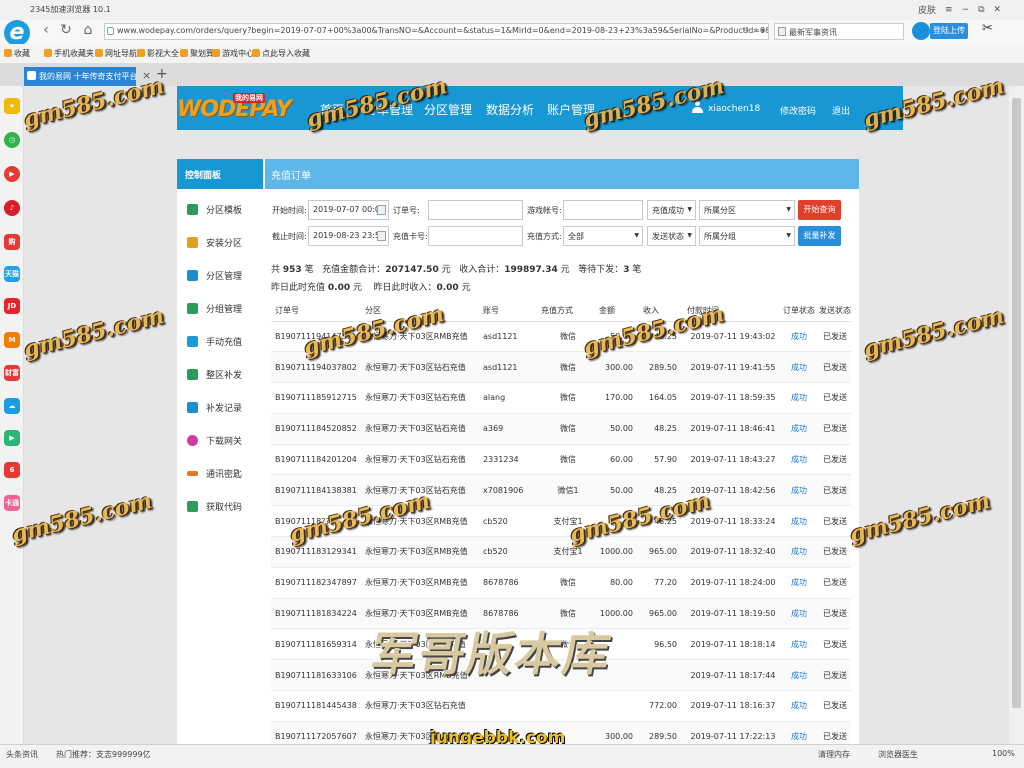  What do you see at coordinates (819, 236) in the screenshot?
I see `batch-resend-button: 批量补发` at bounding box center [819, 236].